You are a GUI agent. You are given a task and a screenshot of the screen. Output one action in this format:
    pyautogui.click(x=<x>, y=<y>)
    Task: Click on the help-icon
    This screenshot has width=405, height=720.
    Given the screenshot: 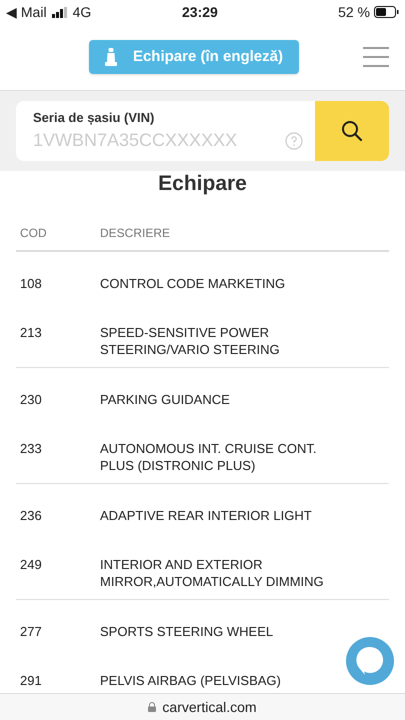 What is the action you would take?
    pyautogui.click(x=294, y=141)
    